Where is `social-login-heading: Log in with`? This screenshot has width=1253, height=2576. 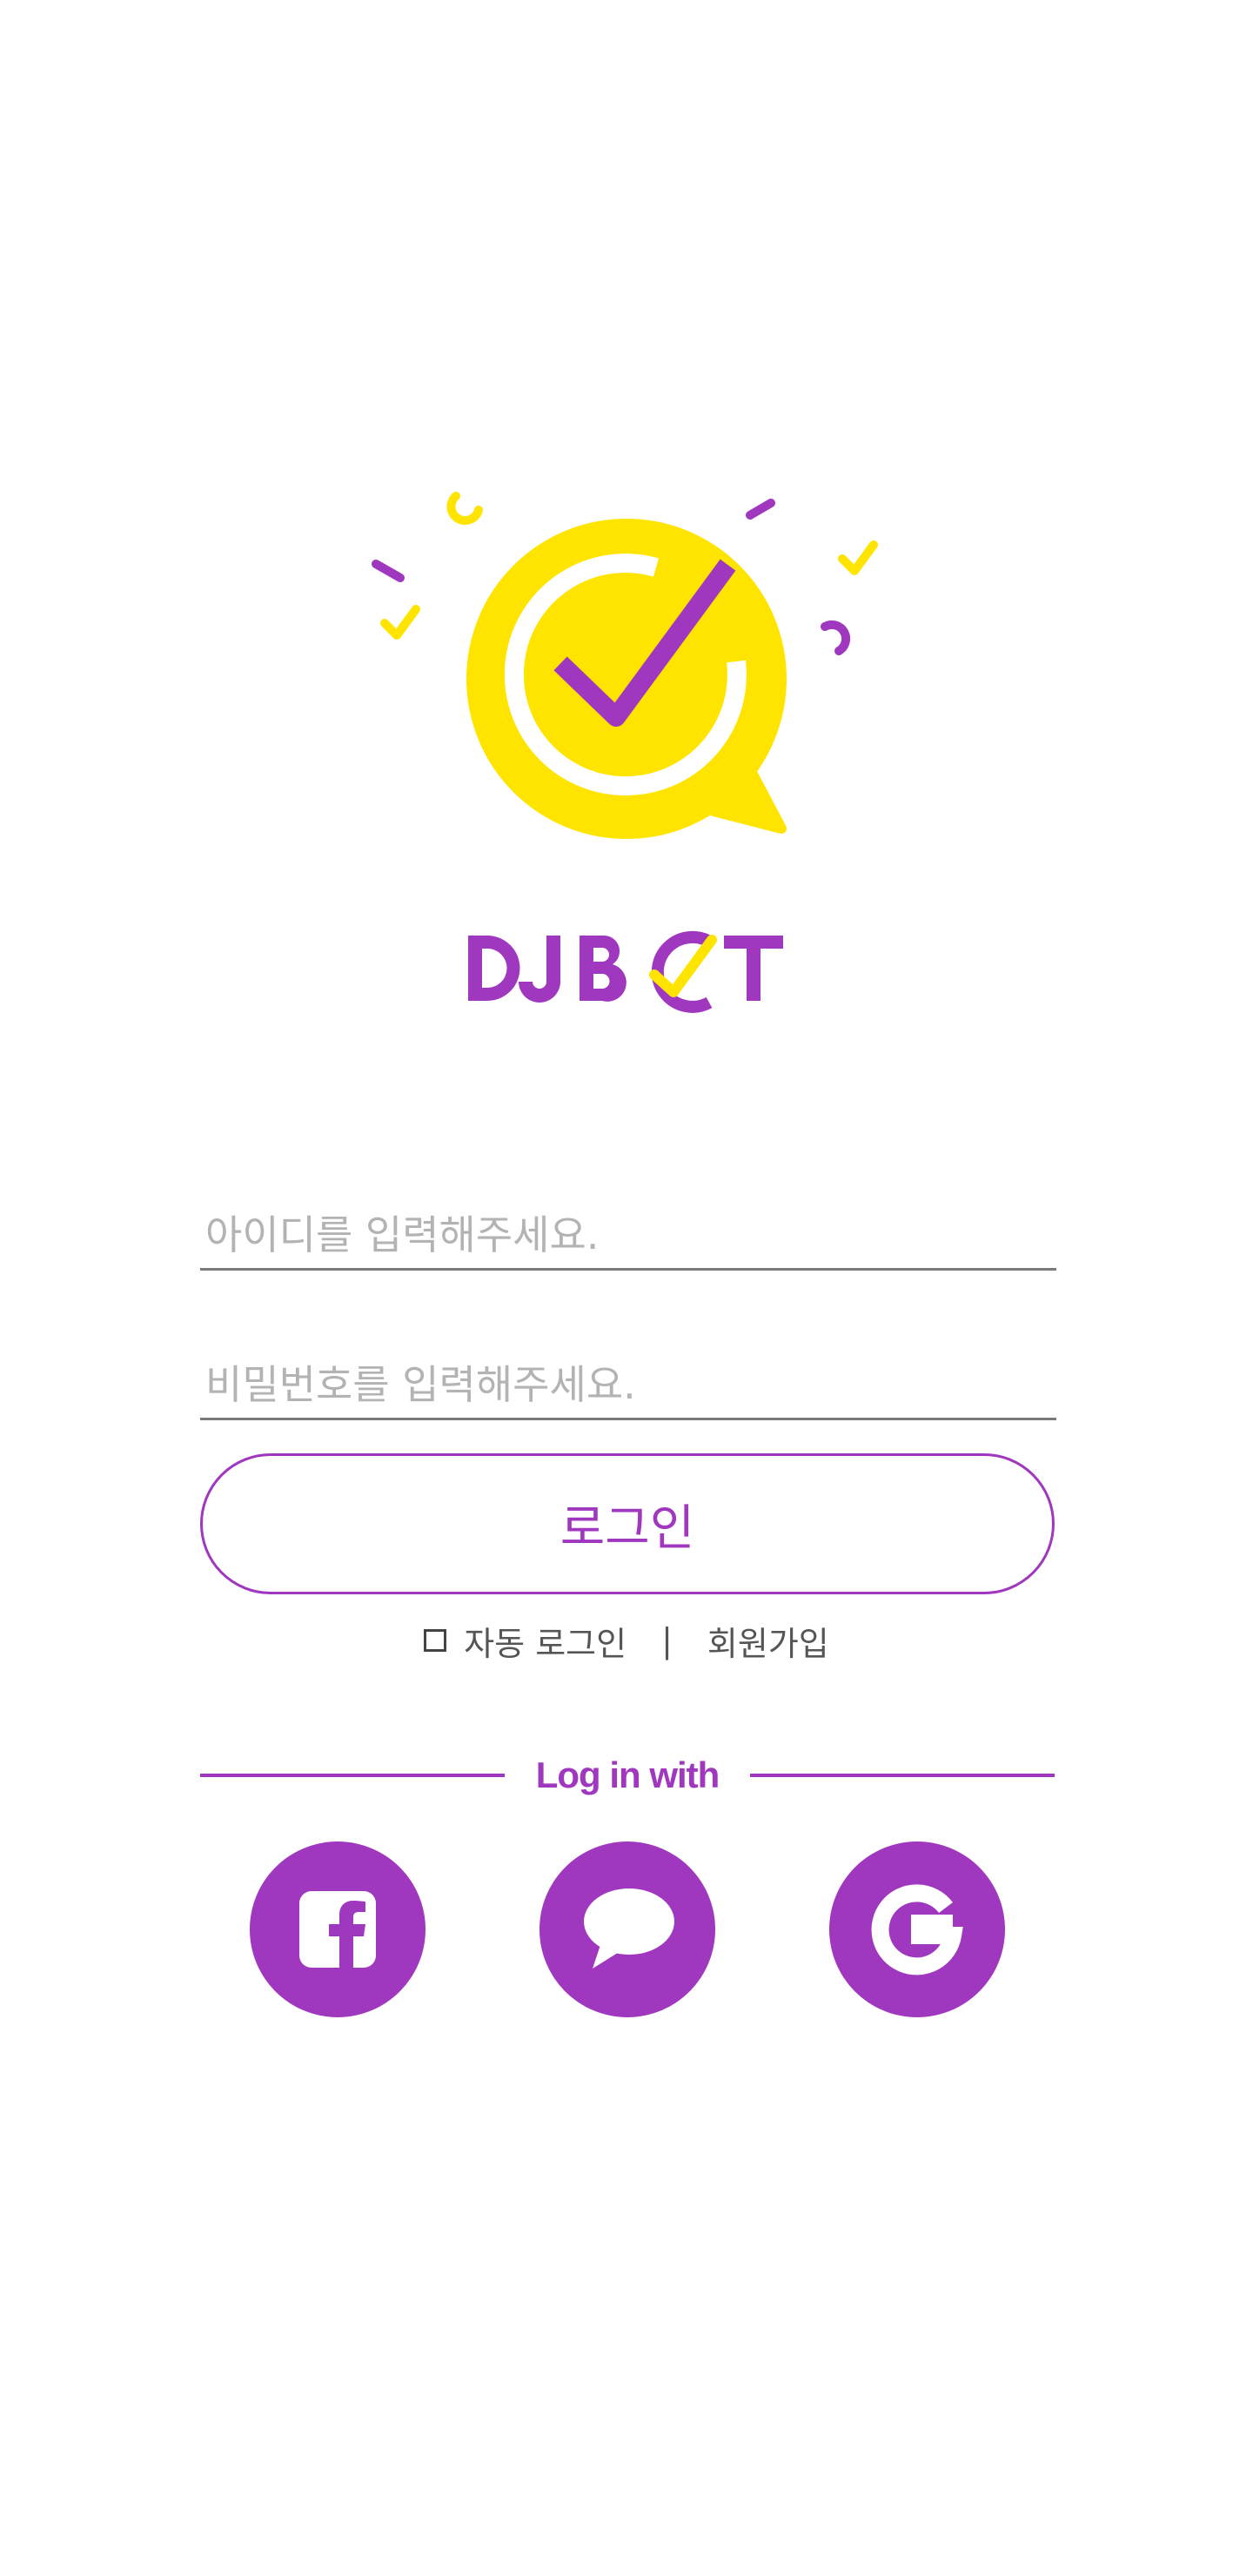
social-login-heading: Log in with is located at coordinates (627, 1775).